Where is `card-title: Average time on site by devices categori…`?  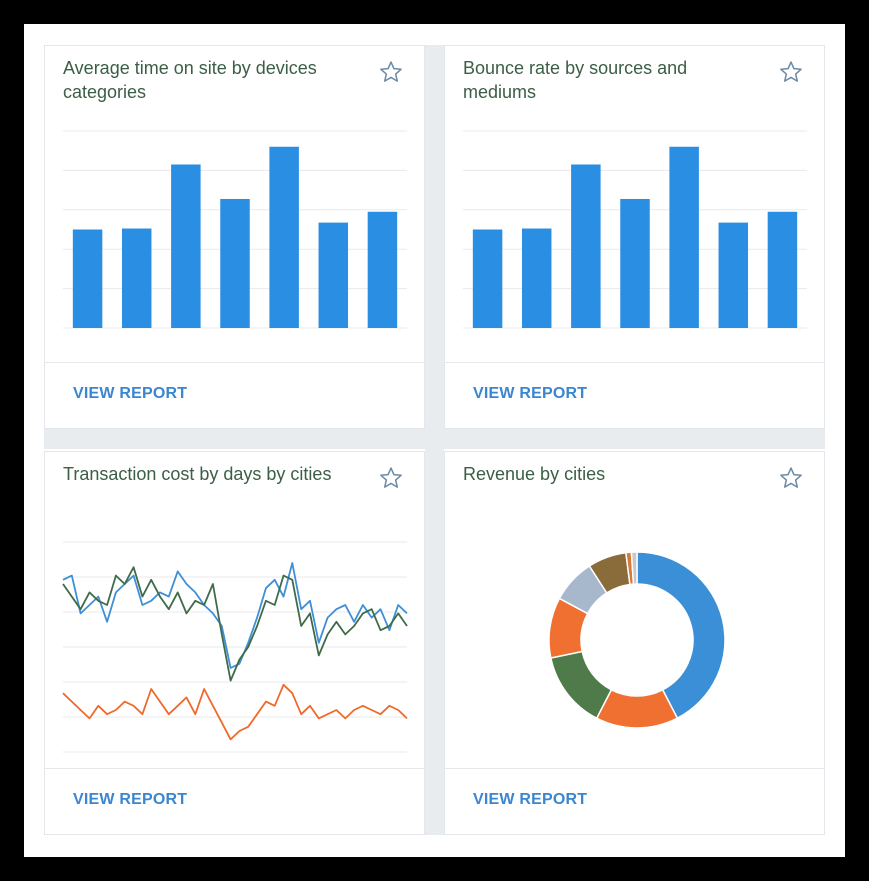 card-title: Average time on site by devices categori… is located at coordinates (190, 80).